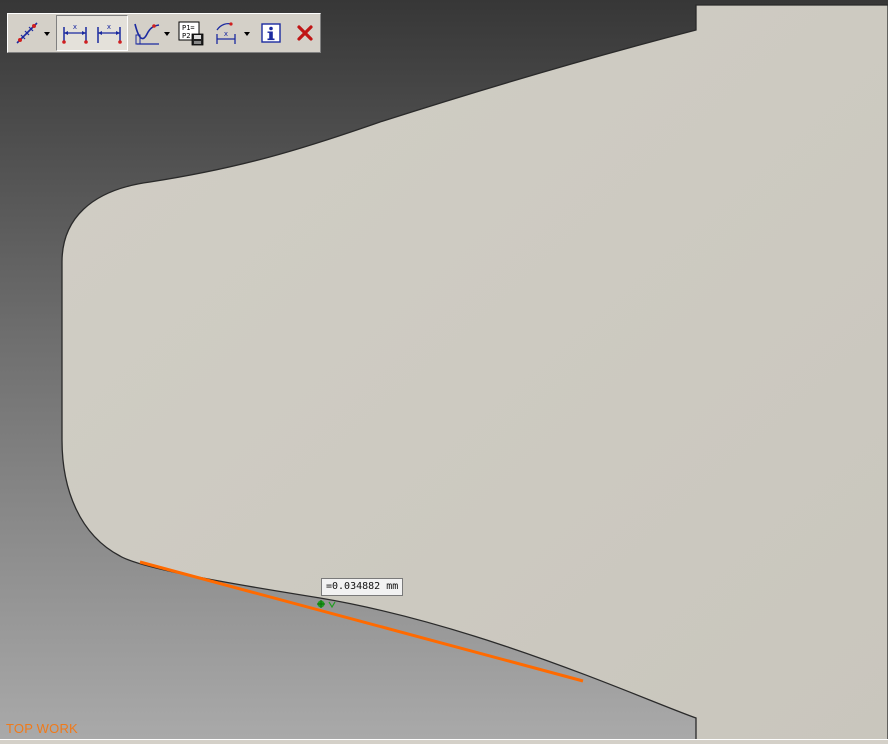 This screenshot has height=744, width=888. I want to click on close-icon, so click(305, 33).